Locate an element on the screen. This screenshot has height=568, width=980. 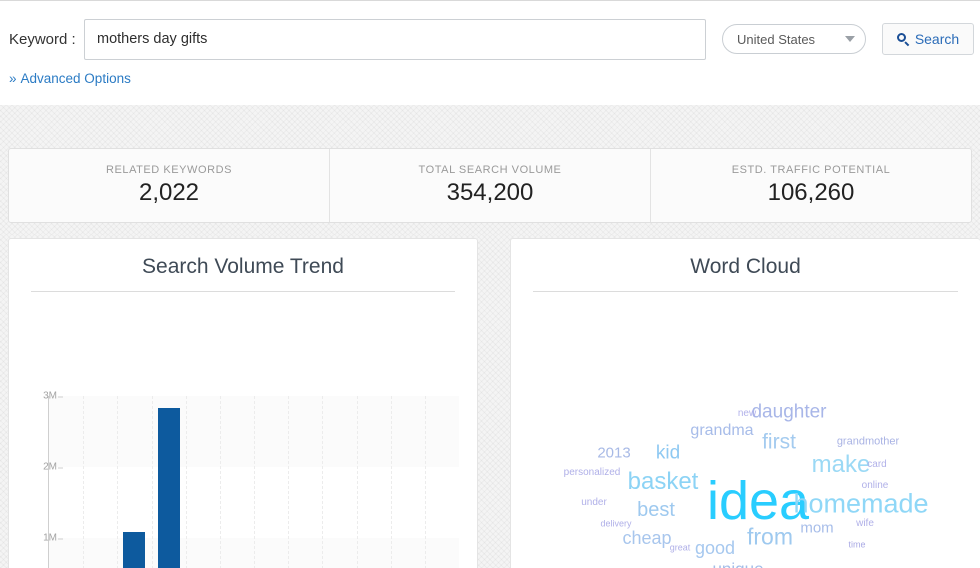
chevron-down-icon is located at coordinates (850, 39).